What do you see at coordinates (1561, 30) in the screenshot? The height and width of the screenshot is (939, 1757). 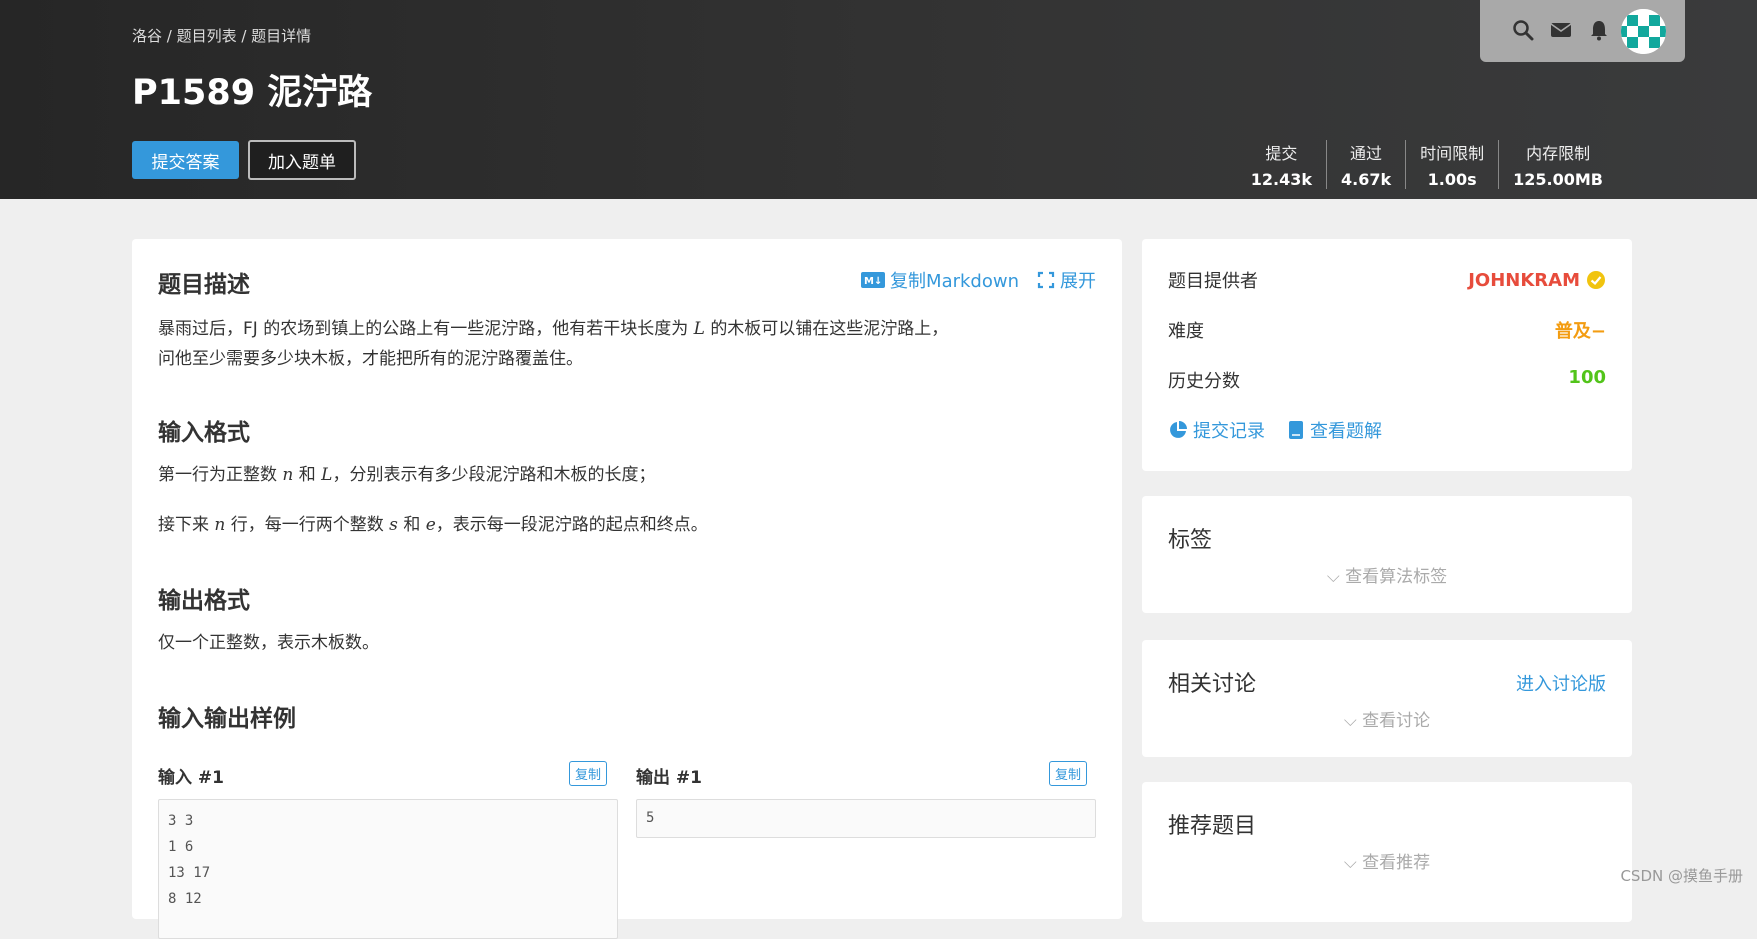 I see `mail-icon` at bounding box center [1561, 30].